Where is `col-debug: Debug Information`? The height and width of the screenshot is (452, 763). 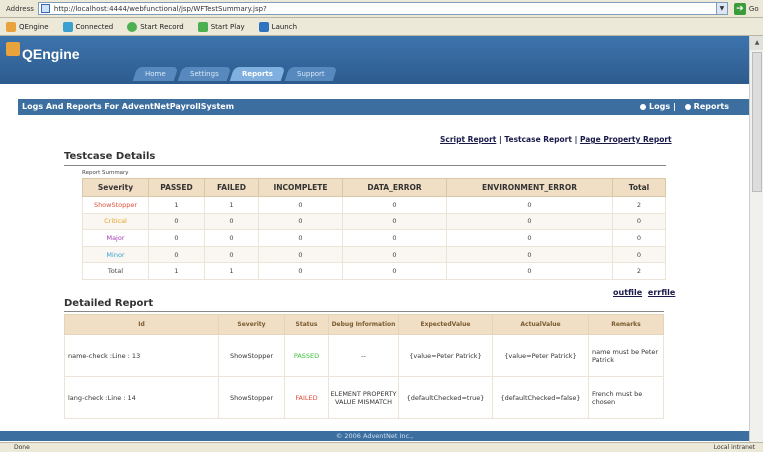 col-debug: Debug Information is located at coordinates (363, 324).